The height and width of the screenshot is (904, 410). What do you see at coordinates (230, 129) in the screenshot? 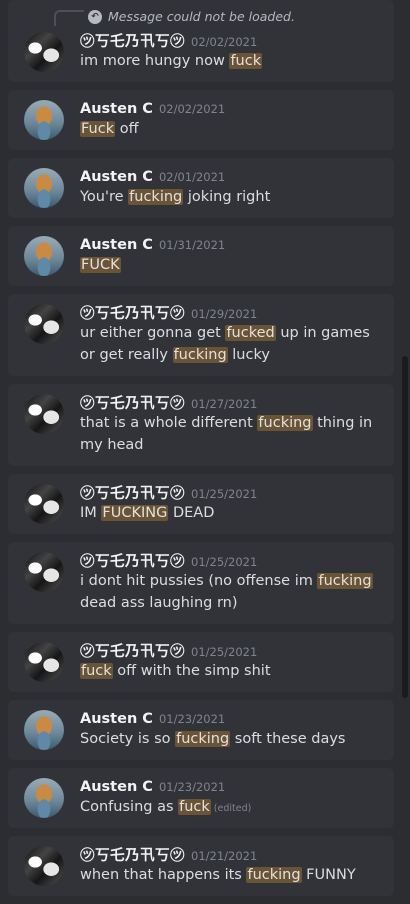
I see `message-content: Fuck off` at bounding box center [230, 129].